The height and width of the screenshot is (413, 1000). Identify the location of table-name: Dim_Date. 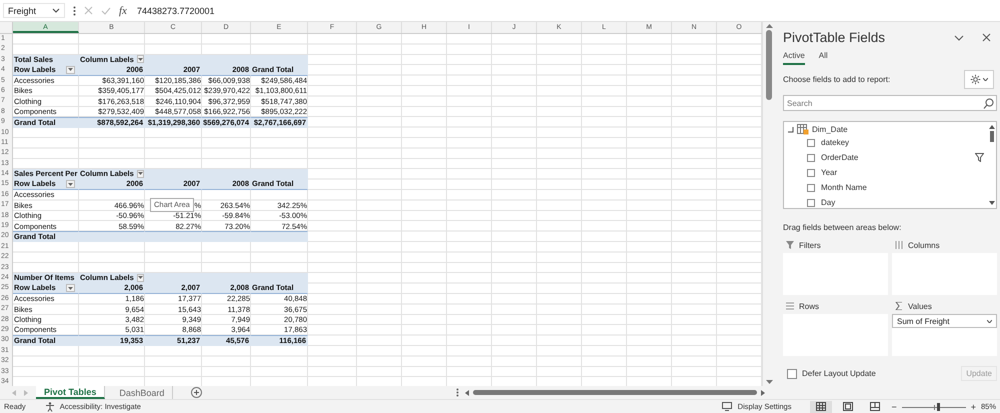
(830, 129).